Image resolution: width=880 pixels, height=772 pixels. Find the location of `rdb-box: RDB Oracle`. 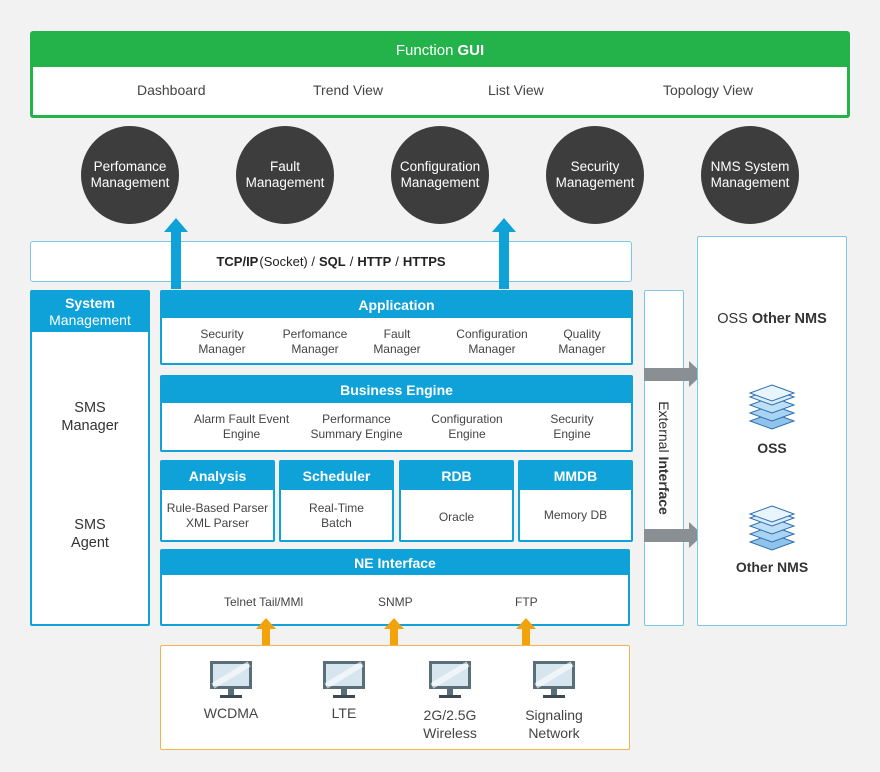

rdb-box: RDB Oracle is located at coordinates (456, 501).